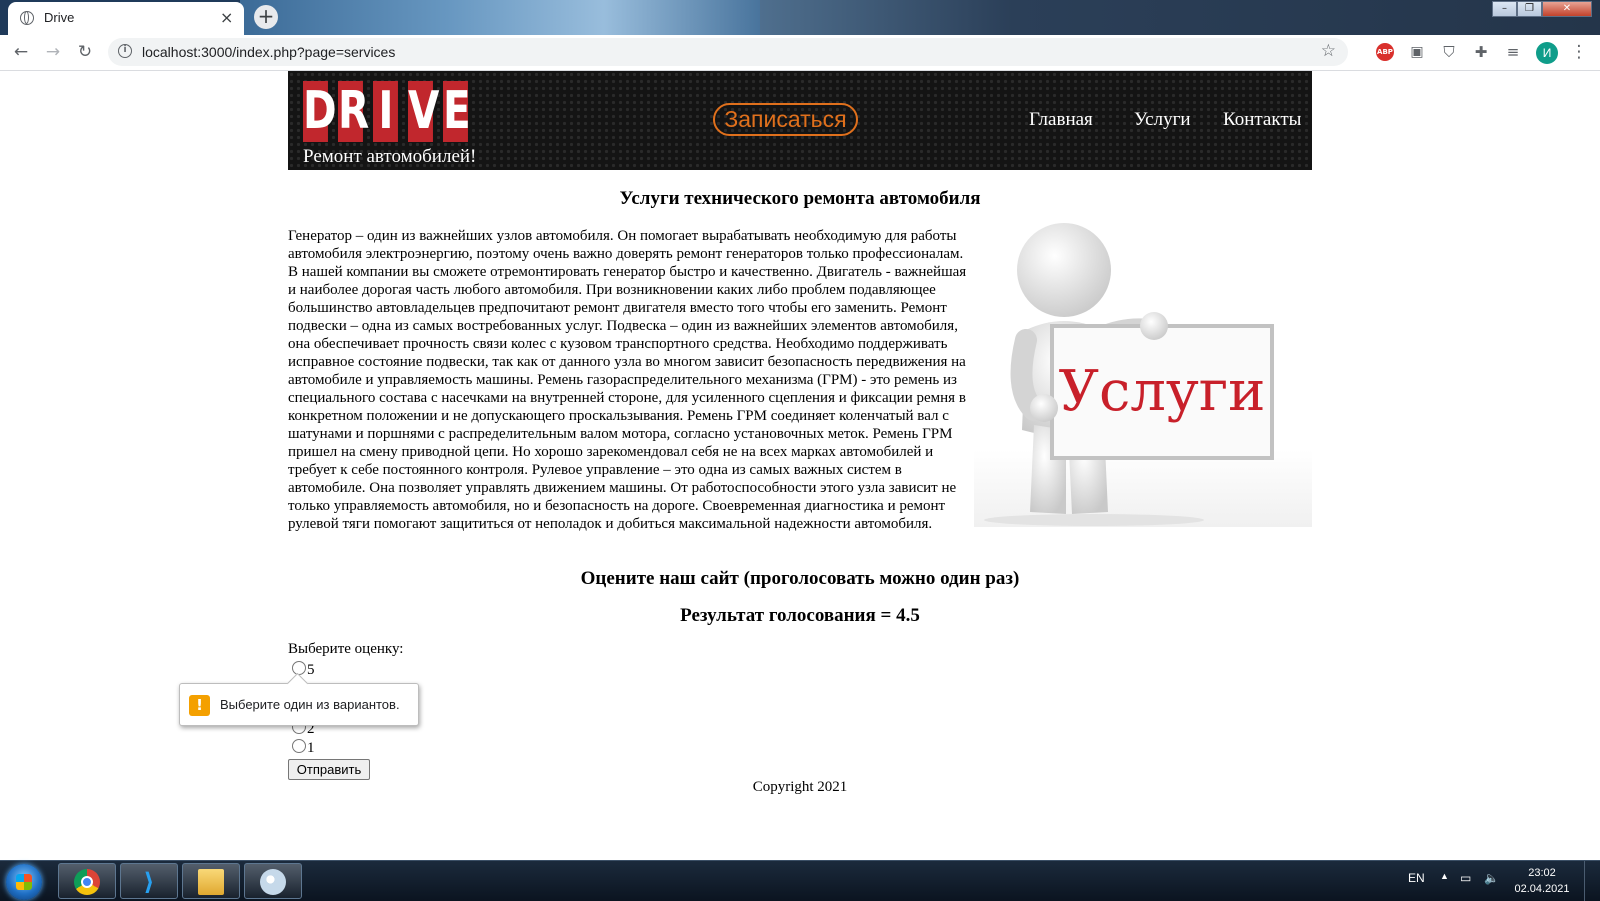 This screenshot has width=1600, height=901. Describe the element at coordinates (785, 119) in the screenshot. I see `signup-button: Записаться` at that location.